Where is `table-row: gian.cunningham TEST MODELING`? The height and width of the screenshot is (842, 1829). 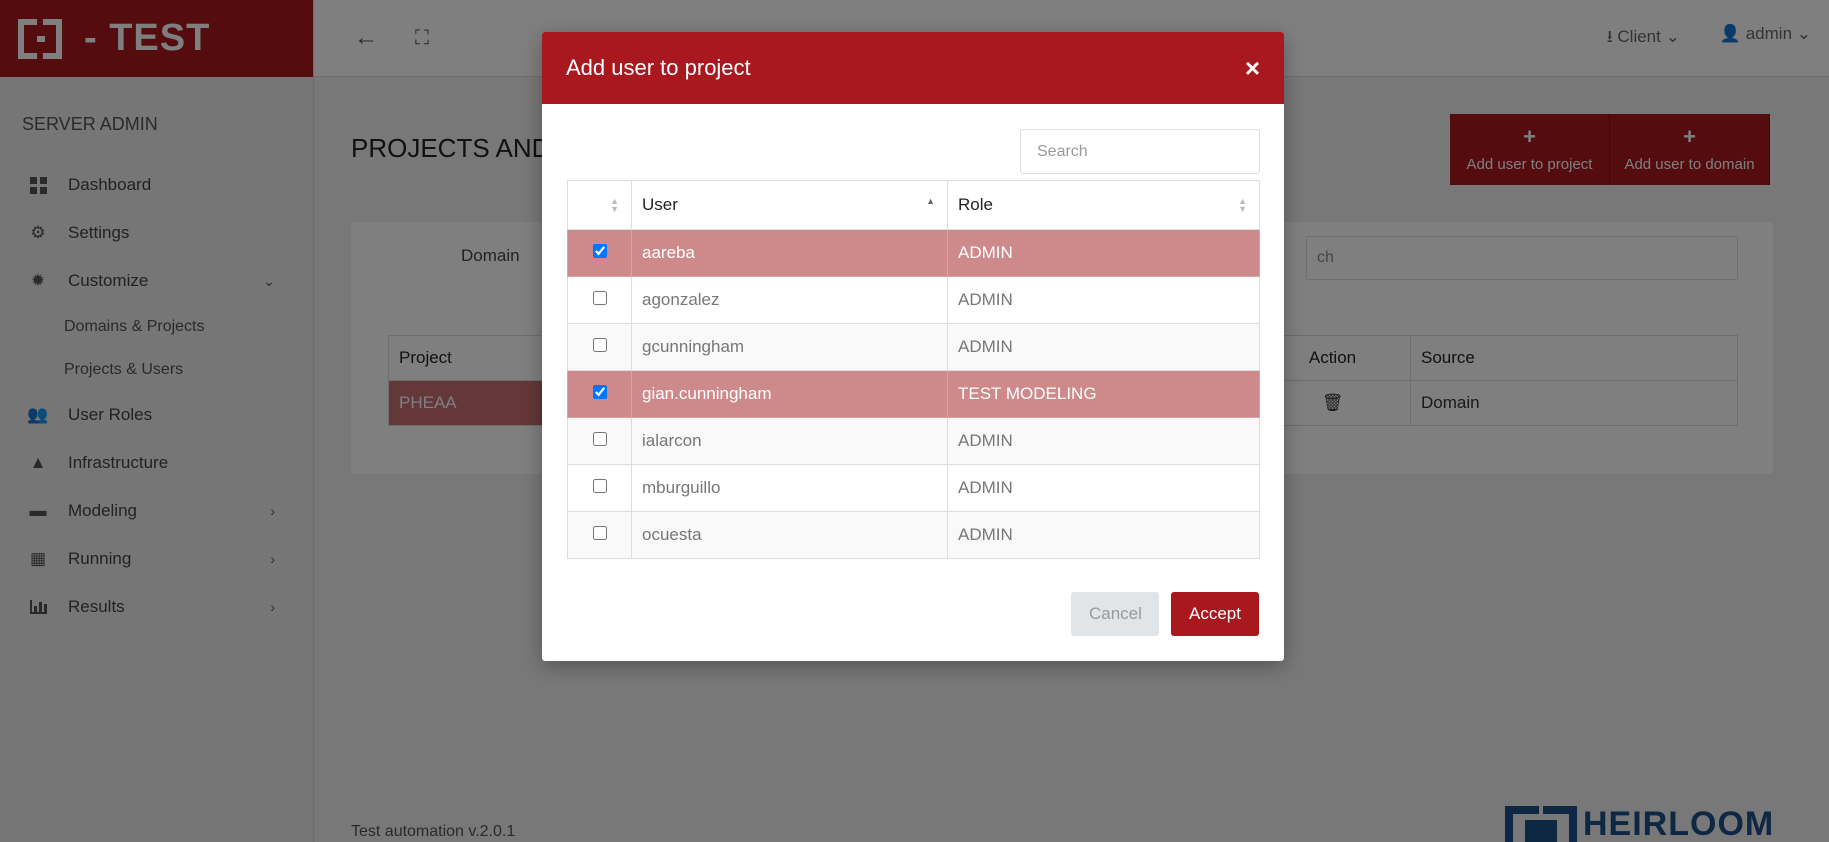
table-row: gian.cunningham TEST MODELING is located at coordinates (913, 394).